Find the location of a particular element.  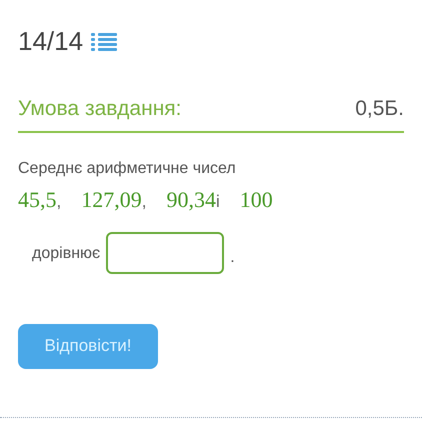

answer-suffix: . is located at coordinates (232, 258).